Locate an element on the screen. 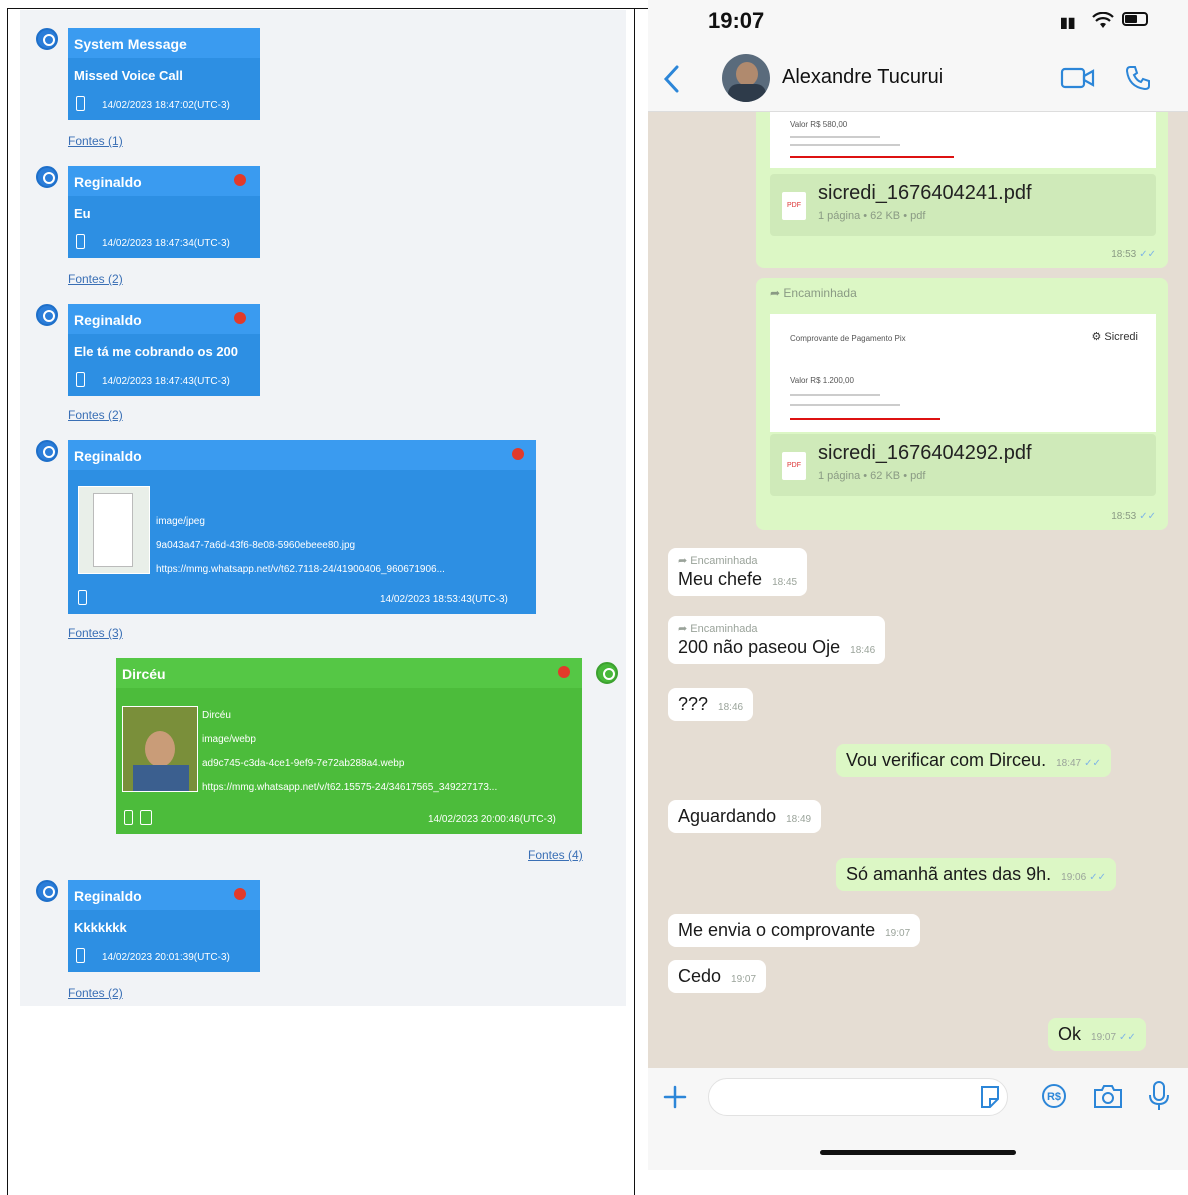  status-time: 19:07 is located at coordinates (736, 20).